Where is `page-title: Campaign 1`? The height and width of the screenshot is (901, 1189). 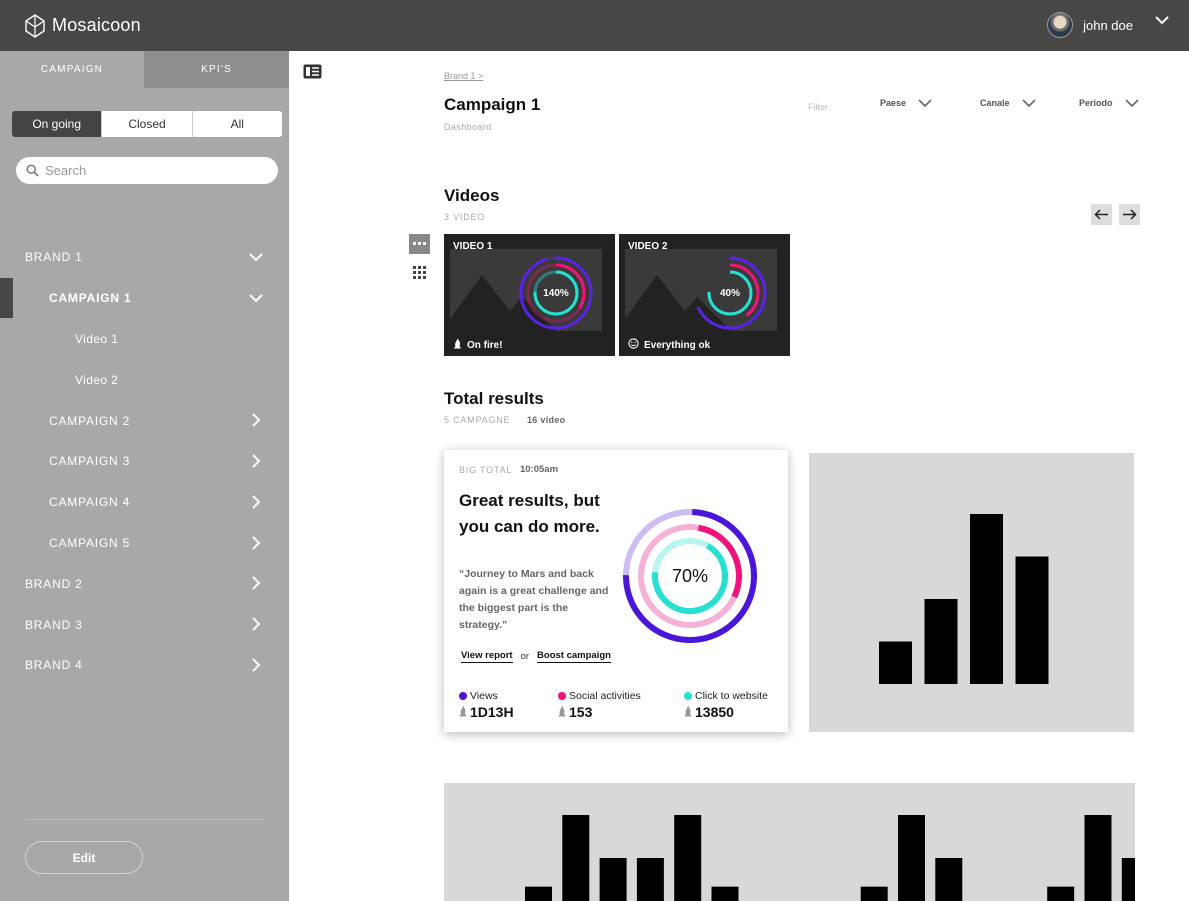 page-title: Campaign 1 is located at coordinates (492, 104).